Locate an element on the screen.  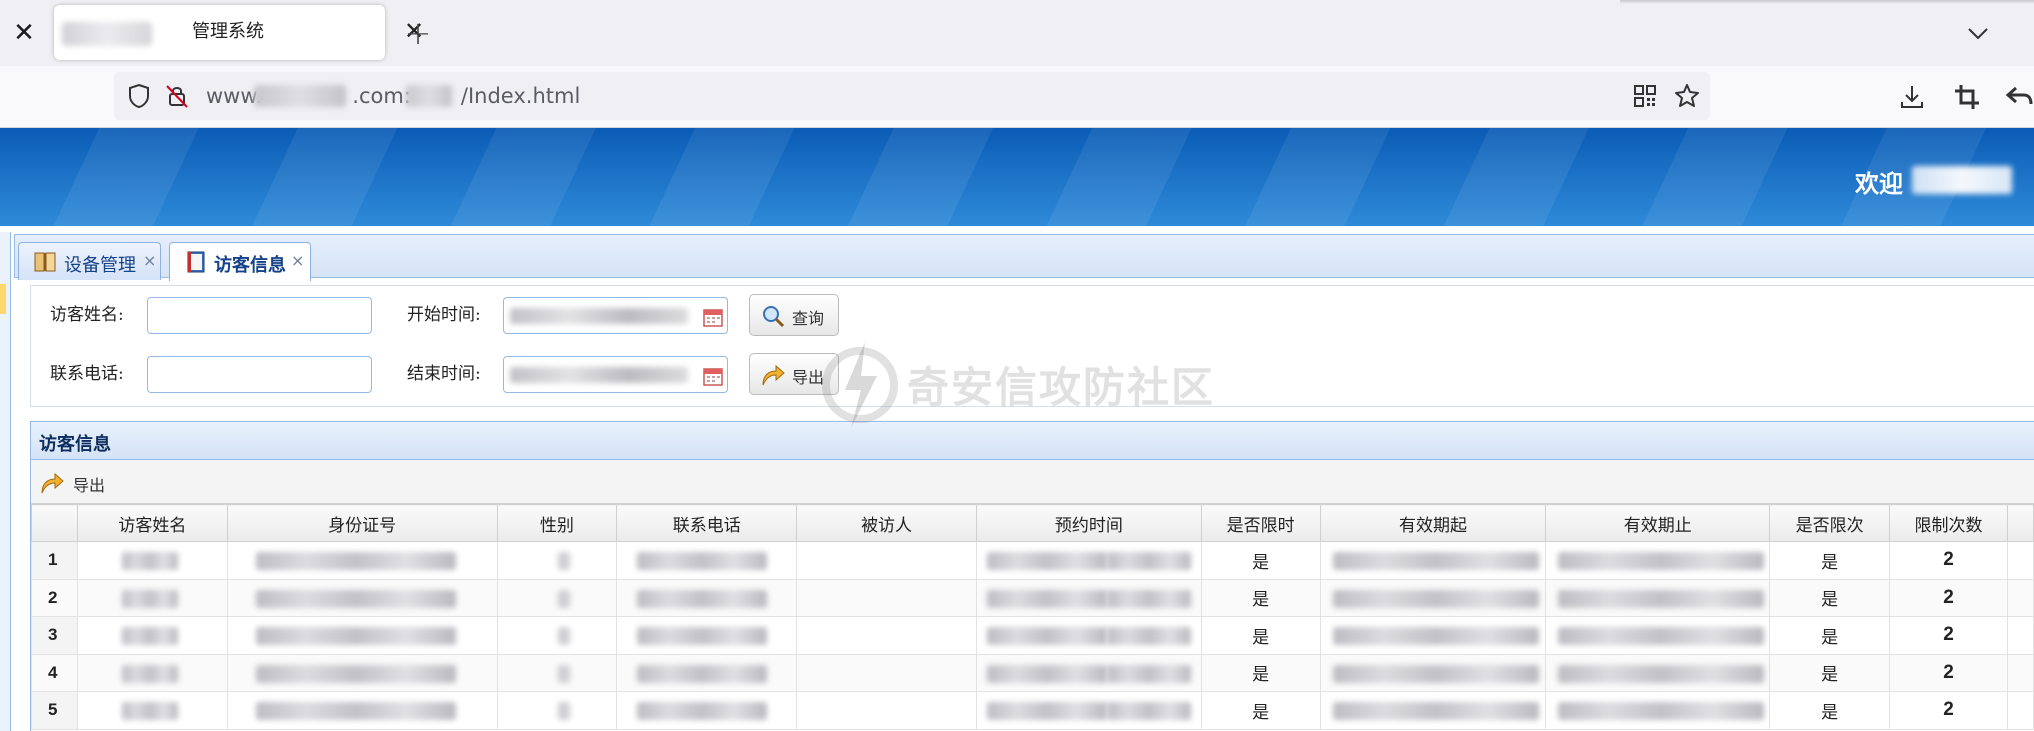
close-window-icon: ✕ is located at coordinates (24, 33).